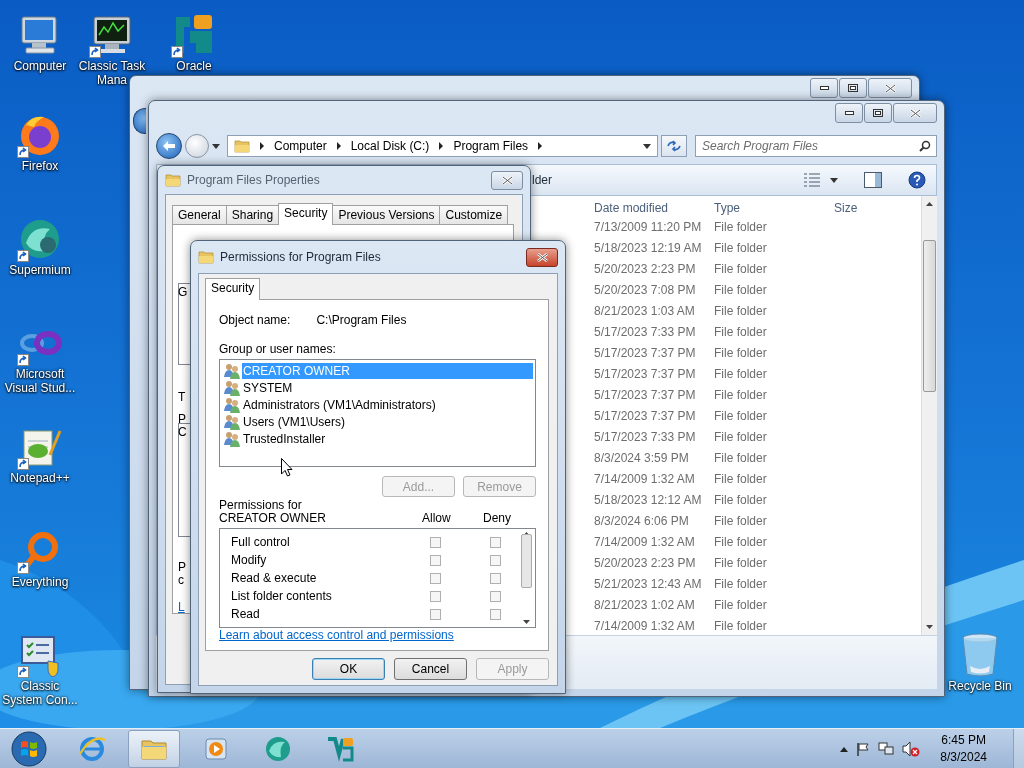 The image size is (1024, 768). Describe the element at coordinates (648, 226) in the screenshot. I see `table-cell-text: 7/13/2009 11:20 PM` at that location.